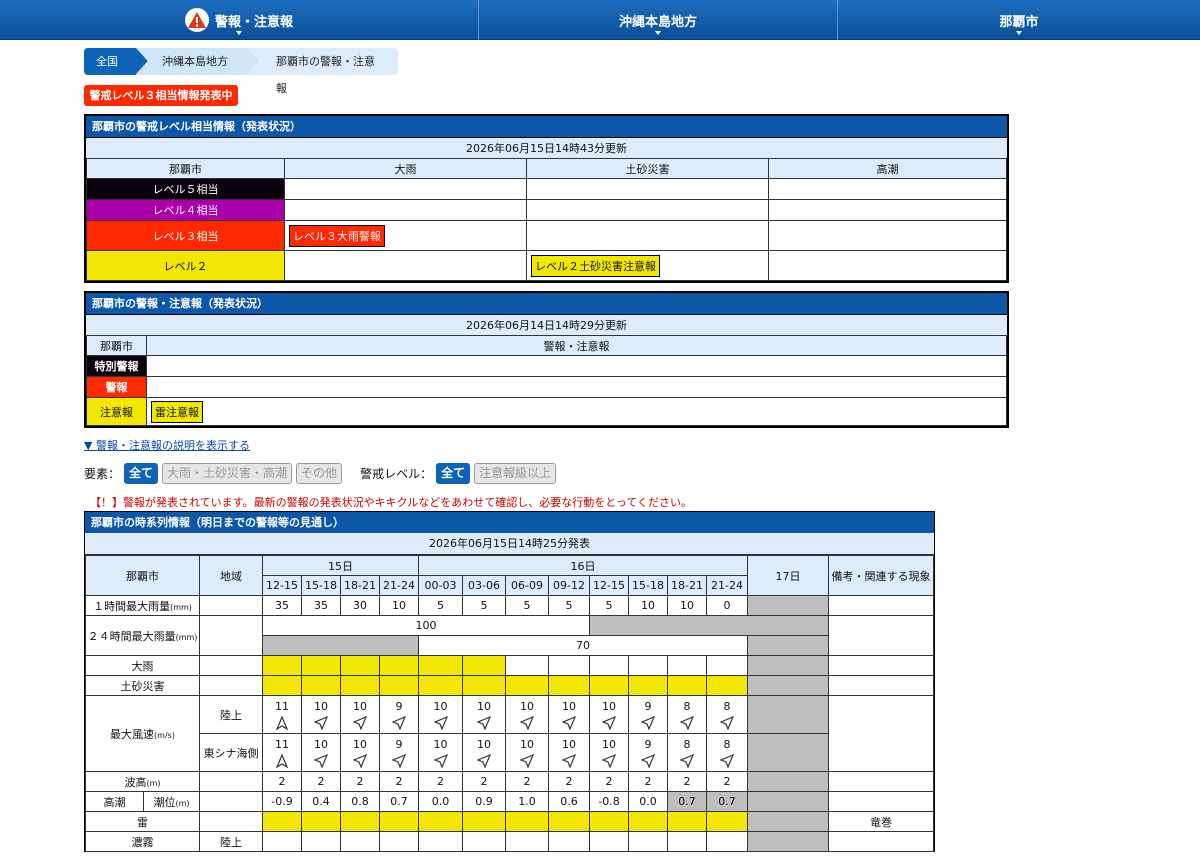 This screenshot has width=1200, height=867. I want to click on rain1h-value: 5, so click(609, 605).